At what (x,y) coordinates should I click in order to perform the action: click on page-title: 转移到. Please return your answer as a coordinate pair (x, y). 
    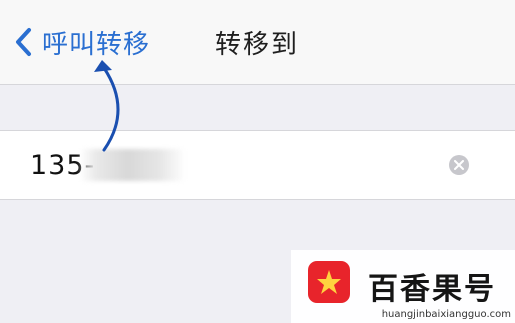
    Looking at the image, I should click on (257, 45).